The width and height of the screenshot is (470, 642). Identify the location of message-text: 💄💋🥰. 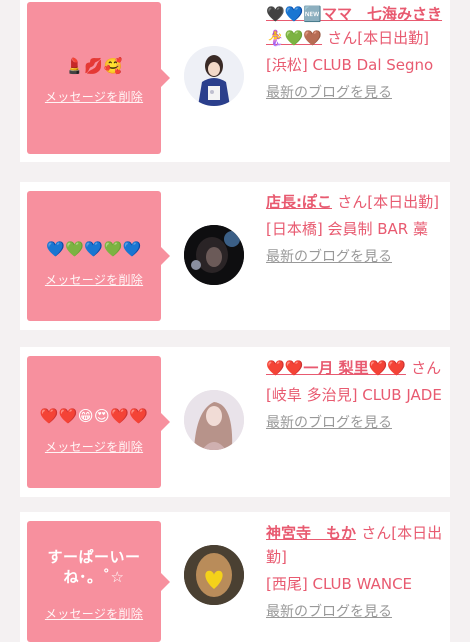
(94, 66).